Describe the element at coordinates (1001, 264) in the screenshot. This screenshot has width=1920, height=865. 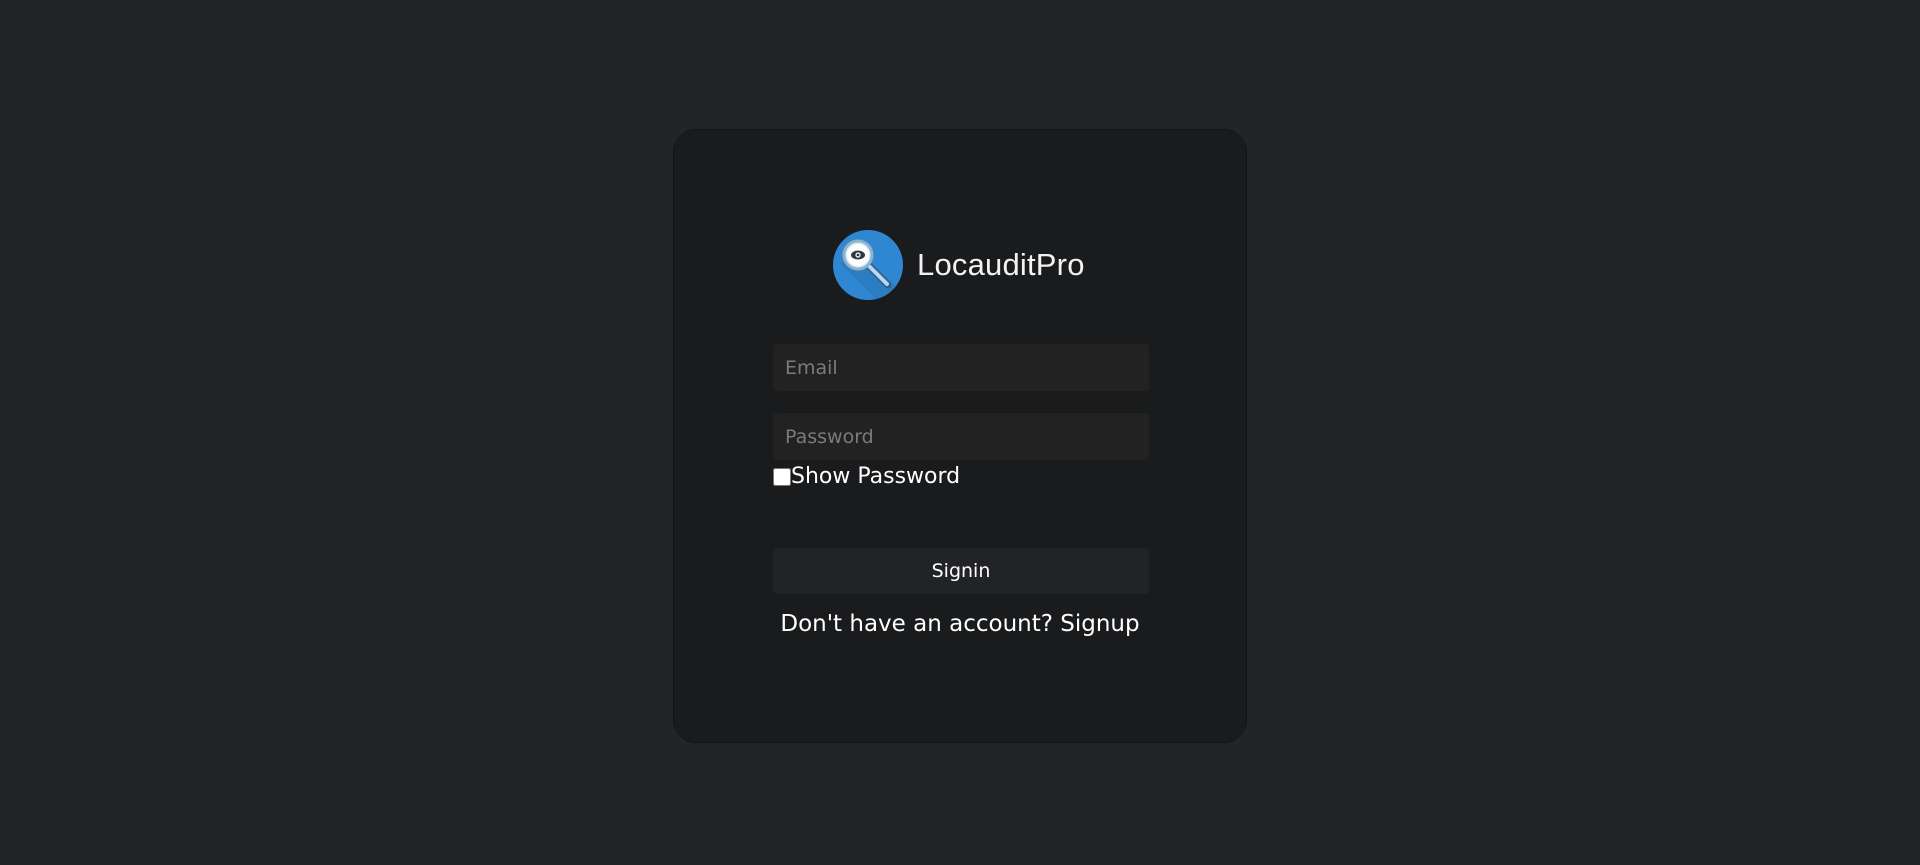
I see `app-title: LocauditPro` at that location.